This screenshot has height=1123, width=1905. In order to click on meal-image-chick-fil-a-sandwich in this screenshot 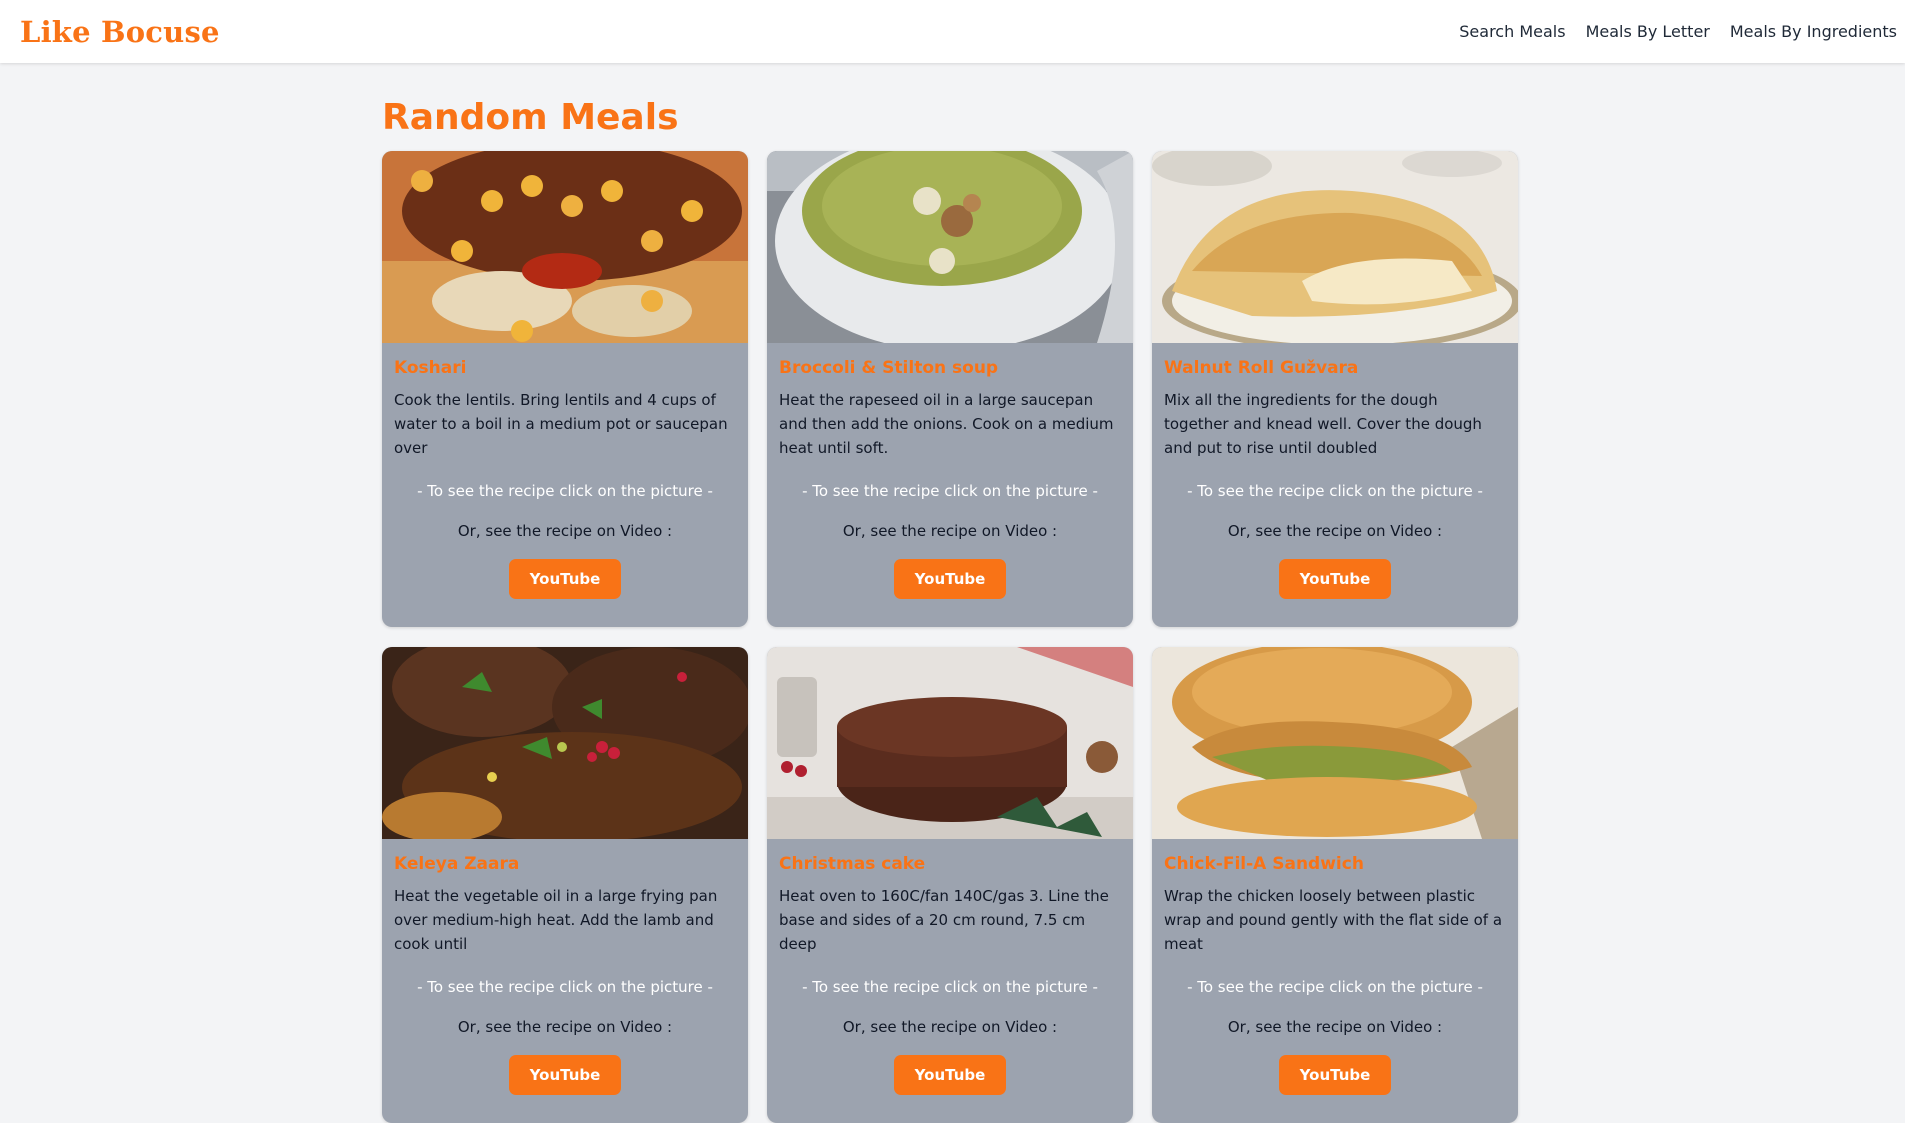, I will do `click(1335, 743)`.